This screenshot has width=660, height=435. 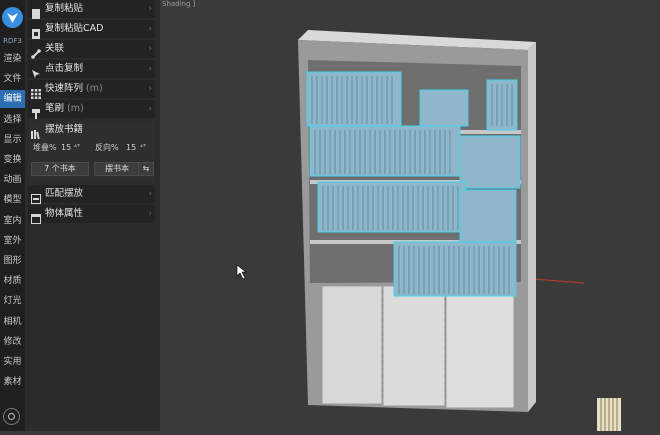 What do you see at coordinates (55, 48) in the screenshot?
I see `link-label: 关联` at bounding box center [55, 48].